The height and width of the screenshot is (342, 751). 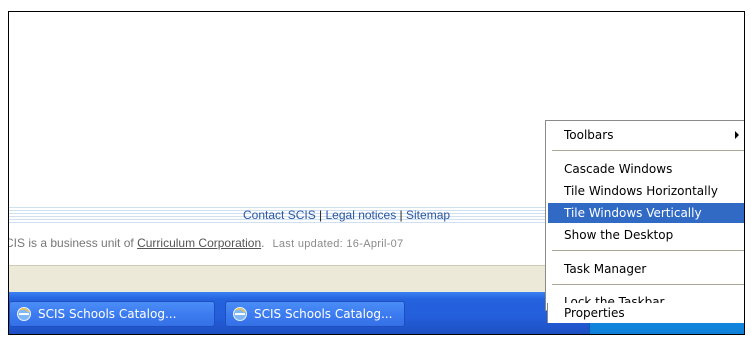 I want to click on menu-item-properties: Properties, so click(x=645, y=313).